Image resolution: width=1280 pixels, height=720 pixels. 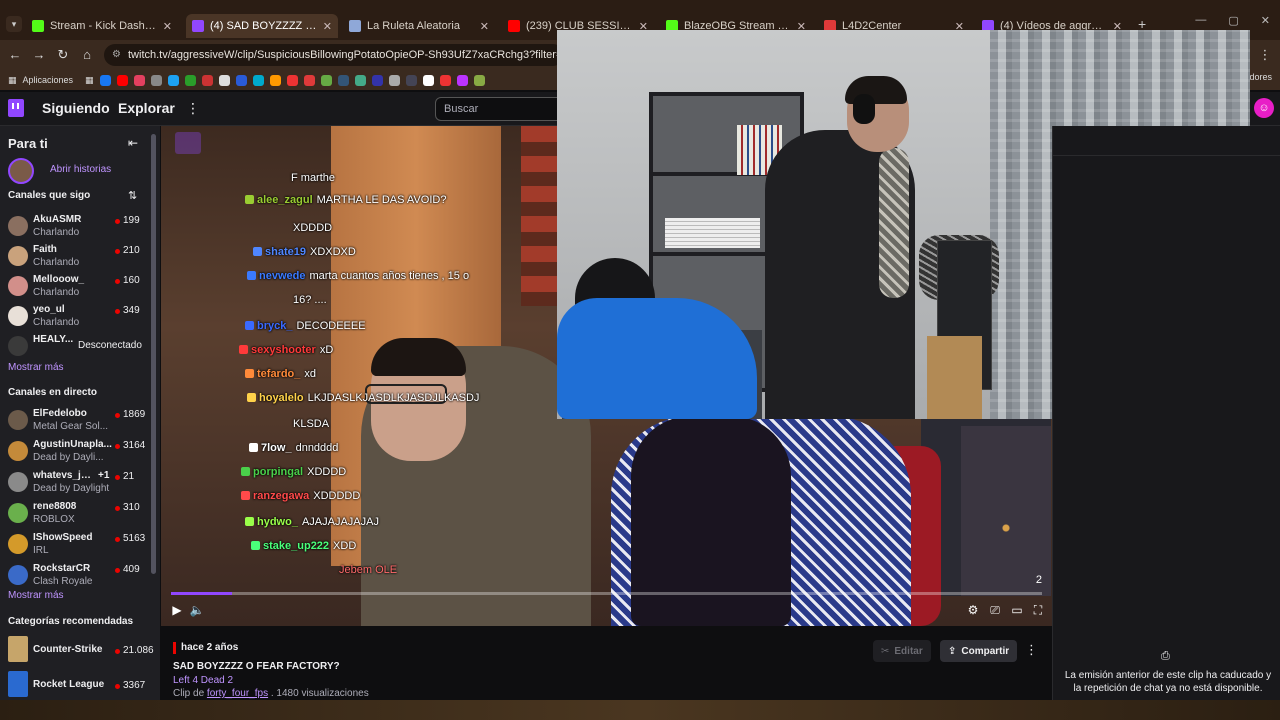 What do you see at coordinates (177, 610) in the screenshot?
I see `play-icon: ▶` at bounding box center [177, 610].